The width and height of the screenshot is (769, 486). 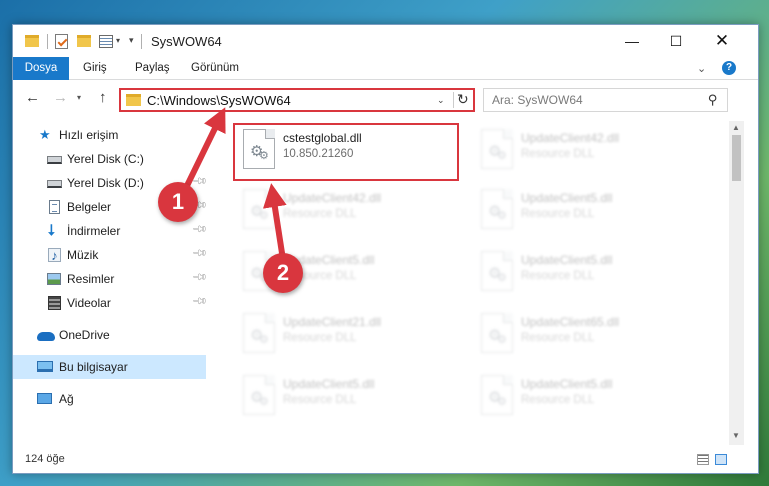 What do you see at coordinates (297, 100) in the screenshot?
I see `address-bar: C:\Windows\SysWOW64 ⌄ ↻` at bounding box center [297, 100].